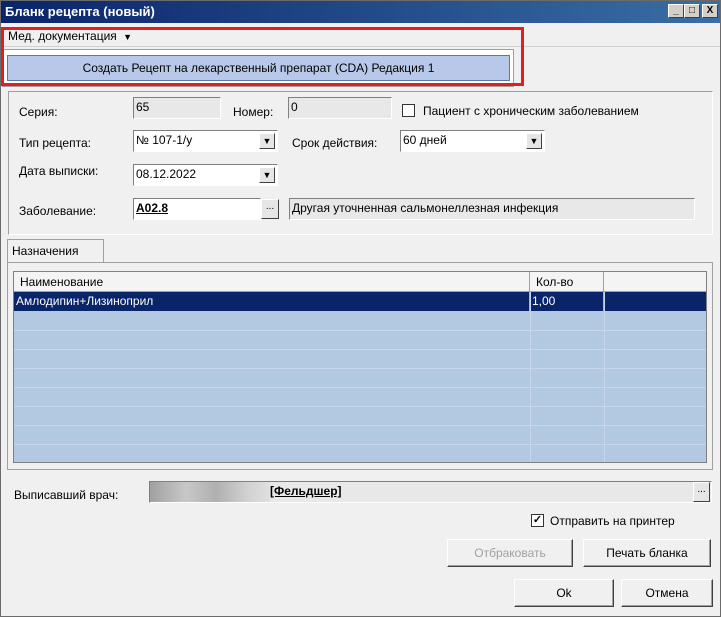  I want to click on chronic-label: Пациент с хроническим заболеванием, so click(531, 111).